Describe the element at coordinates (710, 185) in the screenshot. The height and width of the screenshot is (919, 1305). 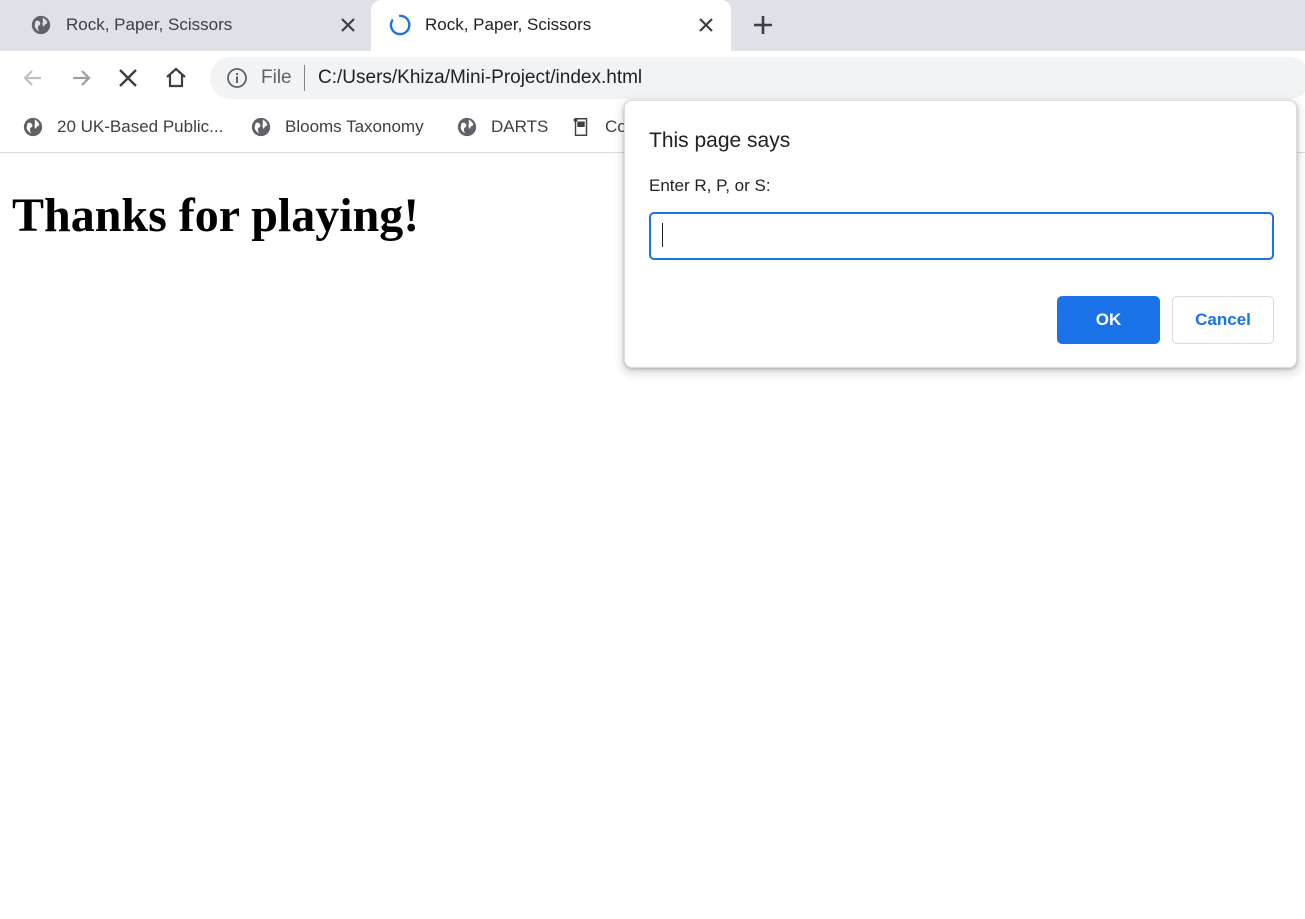
I see `dialog-message: Enter R, P, or S:` at that location.